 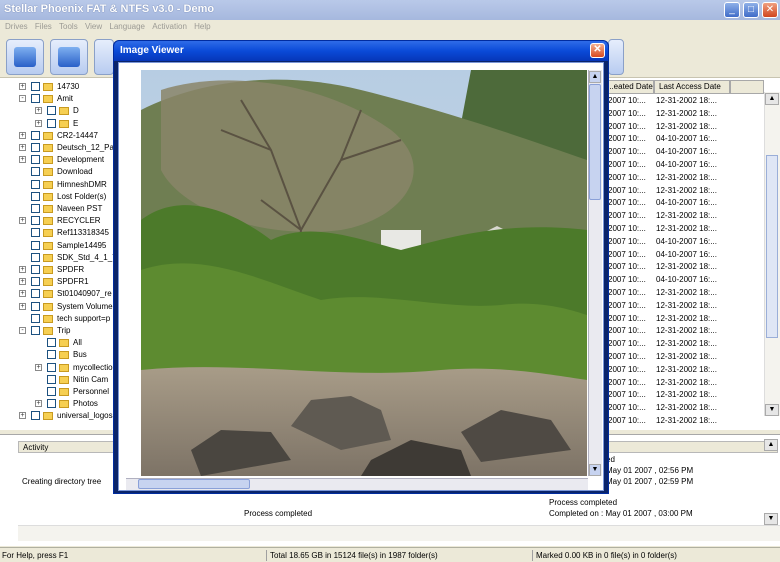 What do you see at coordinates (772, 410) in the screenshot?
I see `list-scroll-down-icon: ▼` at bounding box center [772, 410].